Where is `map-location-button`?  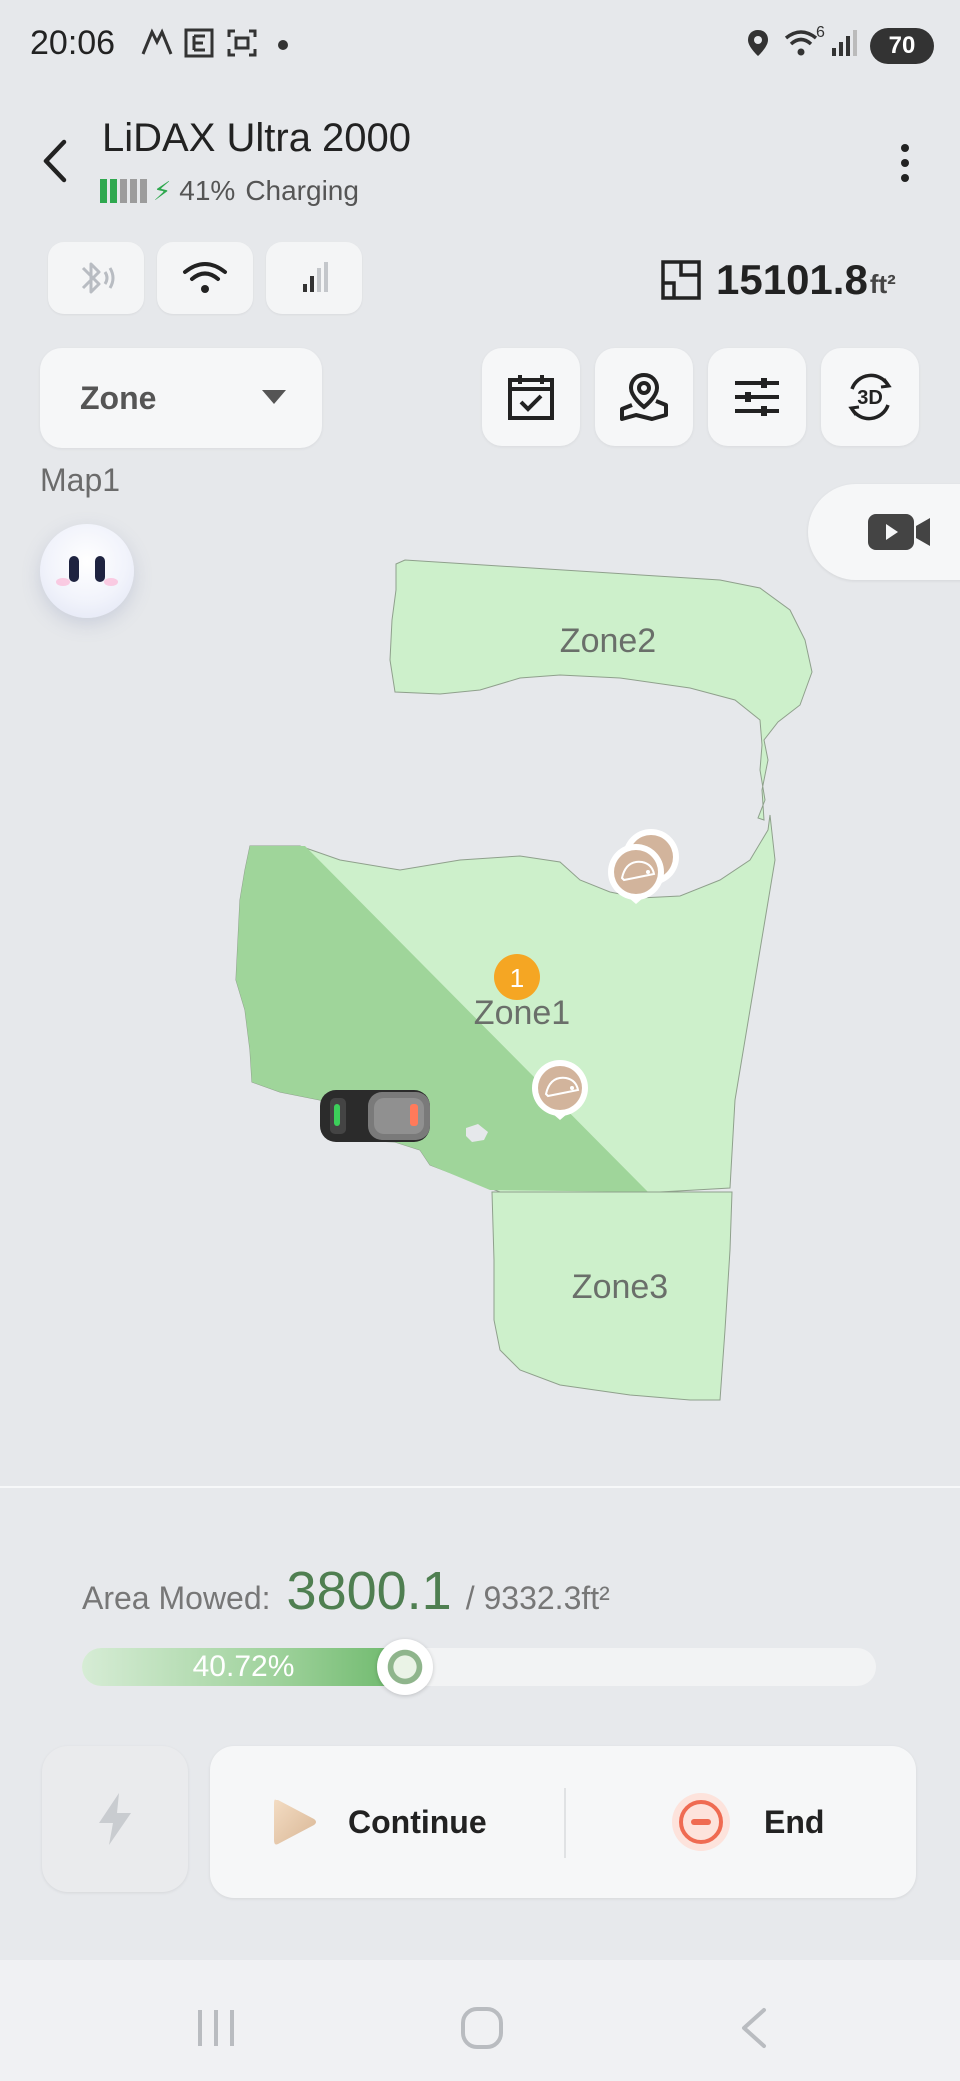
map-location-button is located at coordinates (644, 397).